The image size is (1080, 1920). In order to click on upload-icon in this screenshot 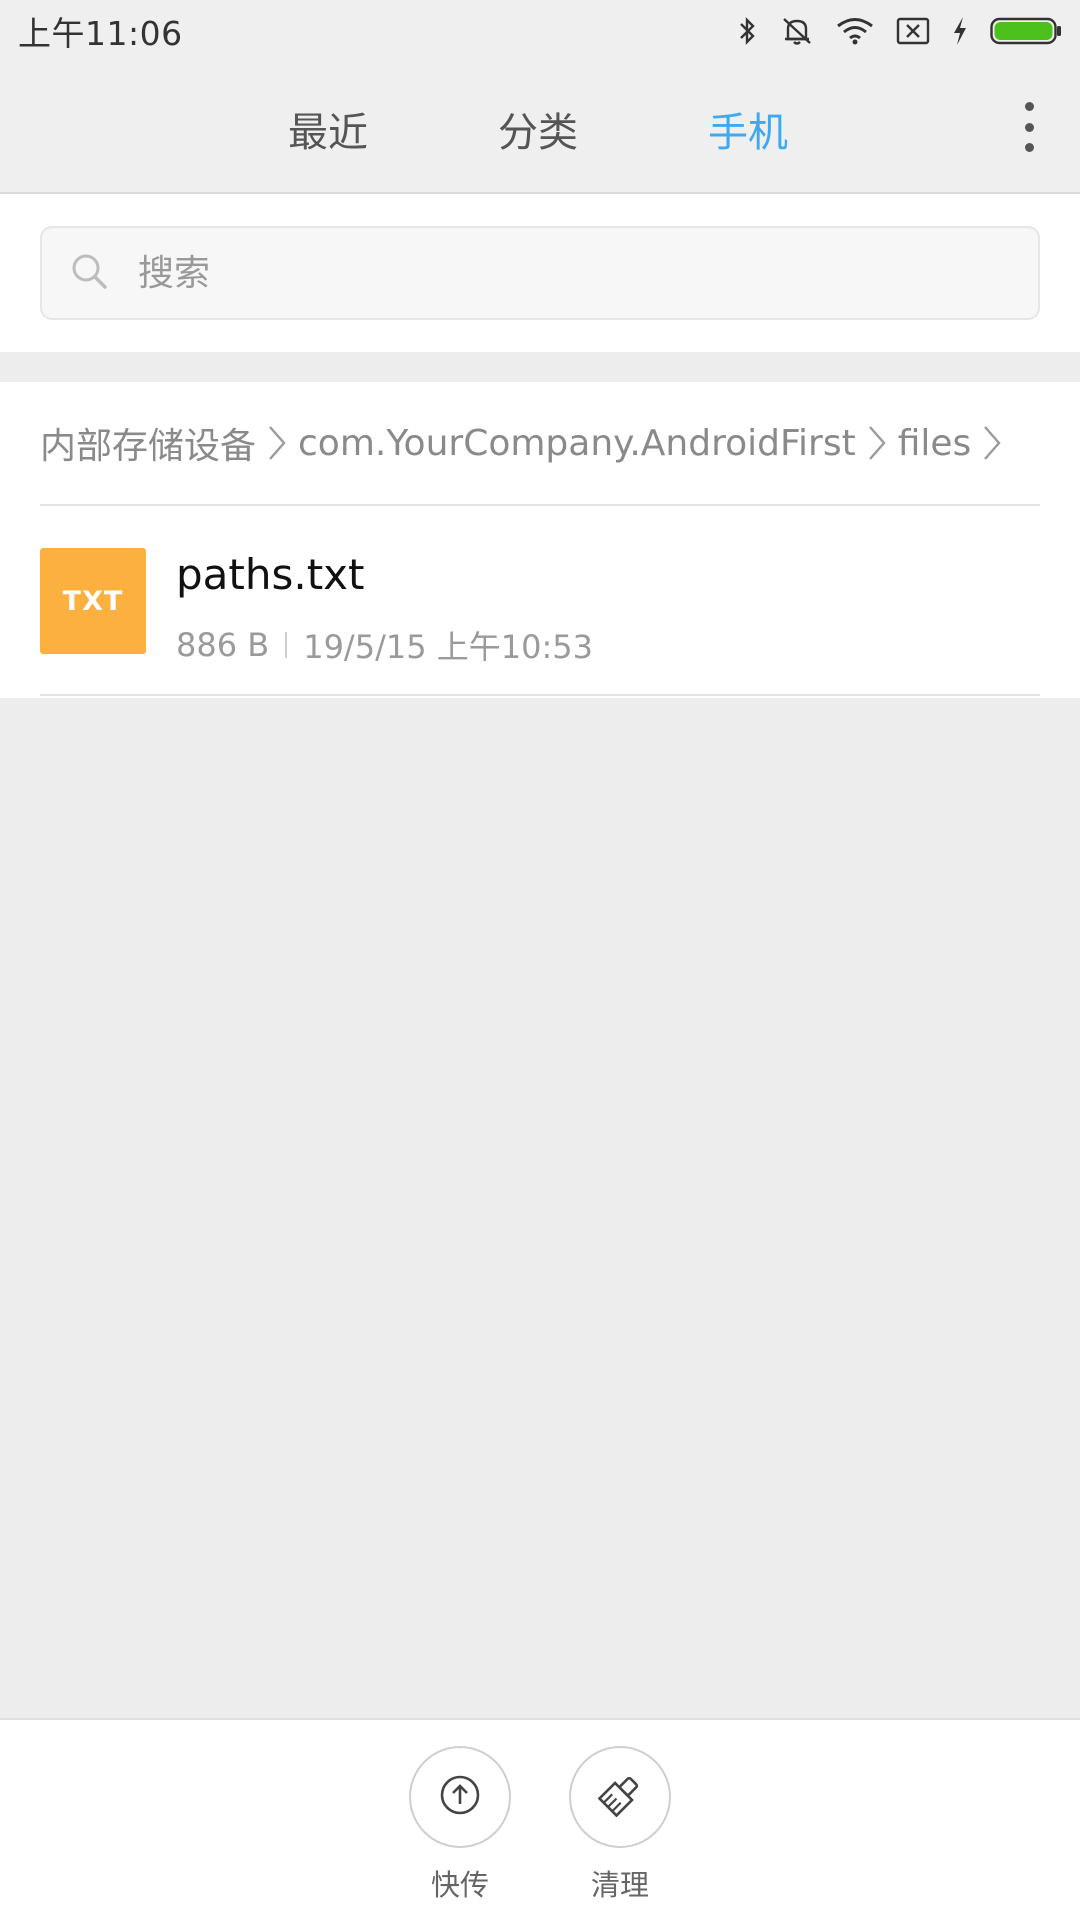, I will do `click(460, 1797)`.